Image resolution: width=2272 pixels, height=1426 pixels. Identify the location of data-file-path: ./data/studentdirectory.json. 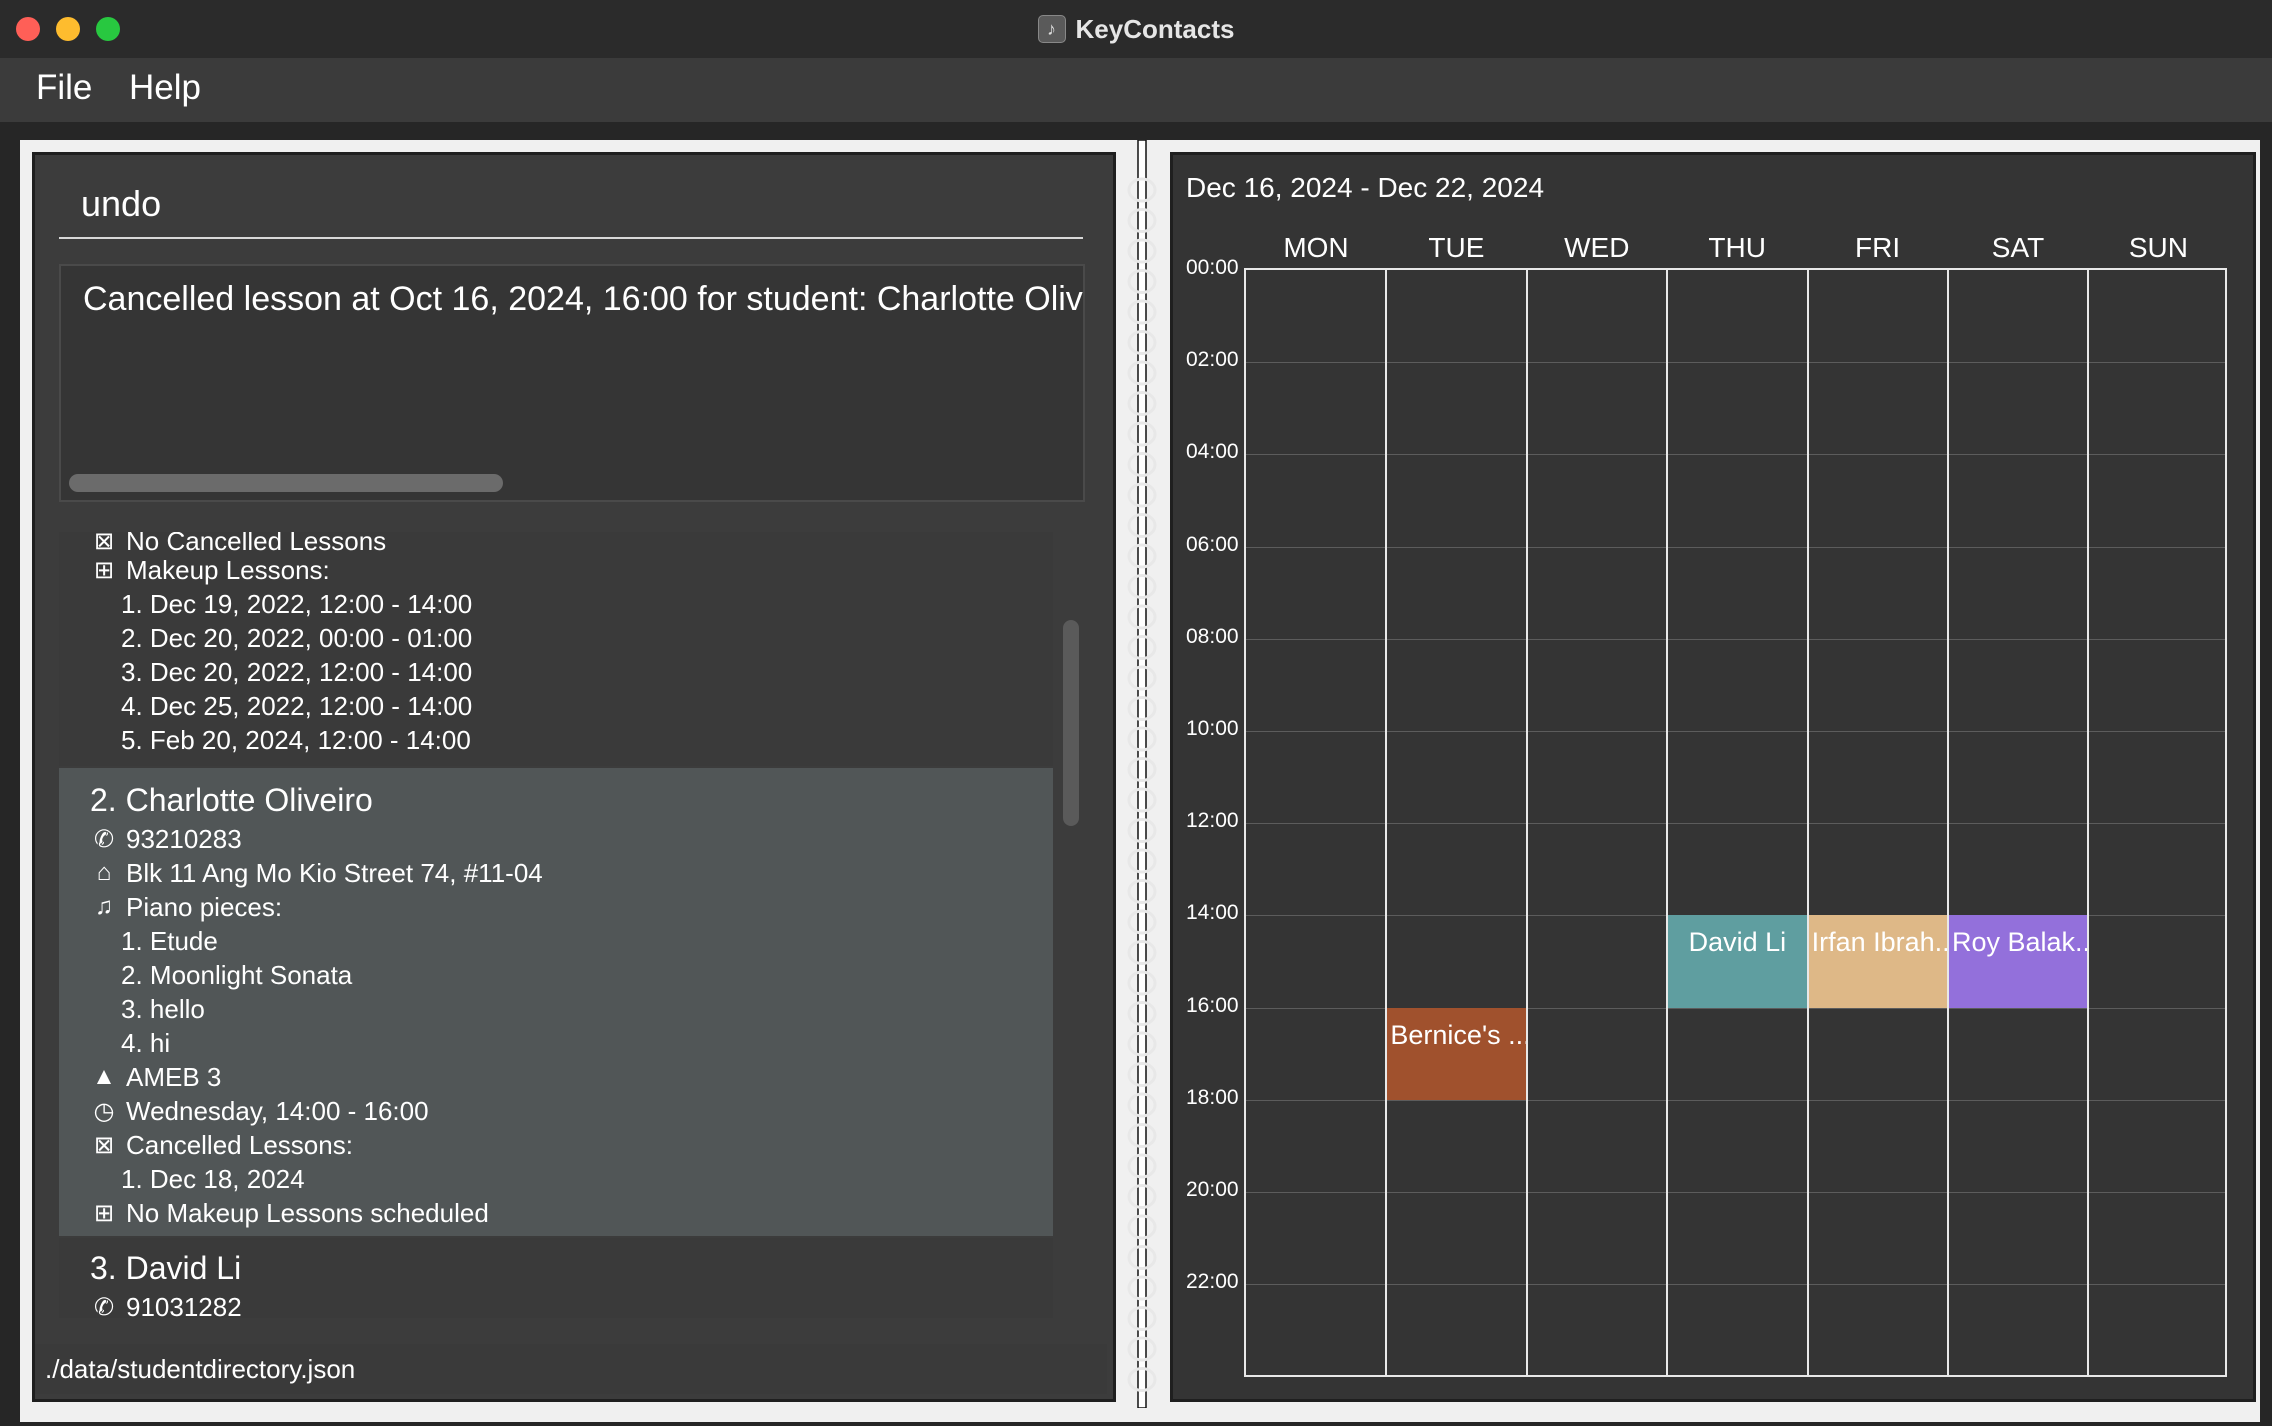
(200, 1369).